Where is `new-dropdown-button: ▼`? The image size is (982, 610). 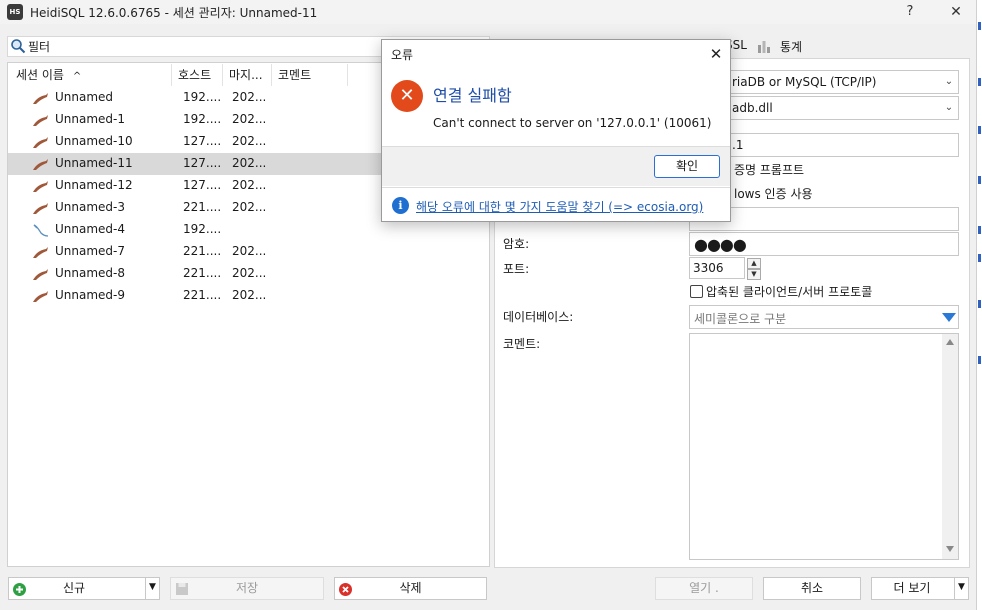
new-dropdown-button: ▼ is located at coordinates (152, 588).